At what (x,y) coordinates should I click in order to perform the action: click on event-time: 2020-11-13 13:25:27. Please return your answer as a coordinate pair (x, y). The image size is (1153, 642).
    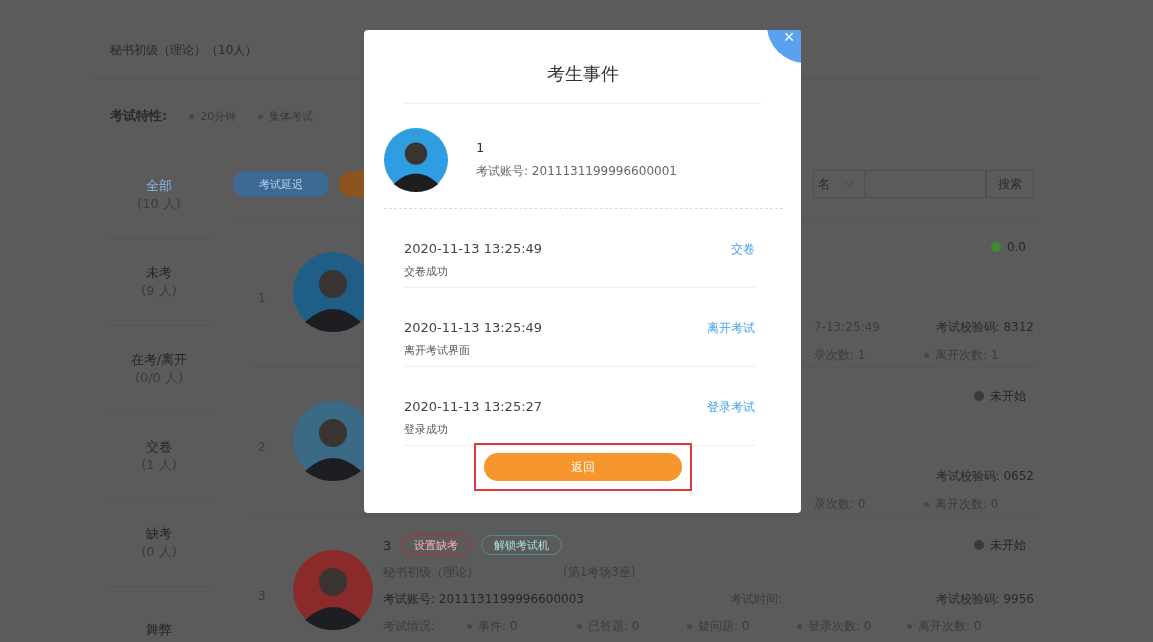
    Looking at the image, I should click on (473, 406).